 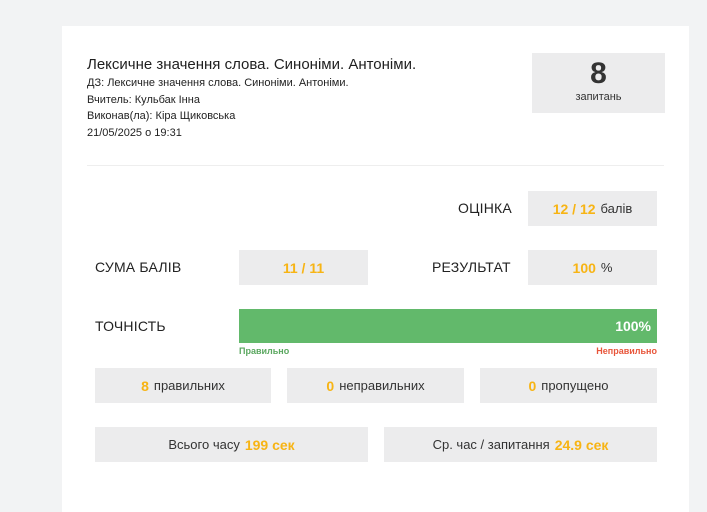 What do you see at coordinates (581, 444) in the screenshot?
I see `avg-time-value: 24.9 сек` at bounding box center [581, 444].